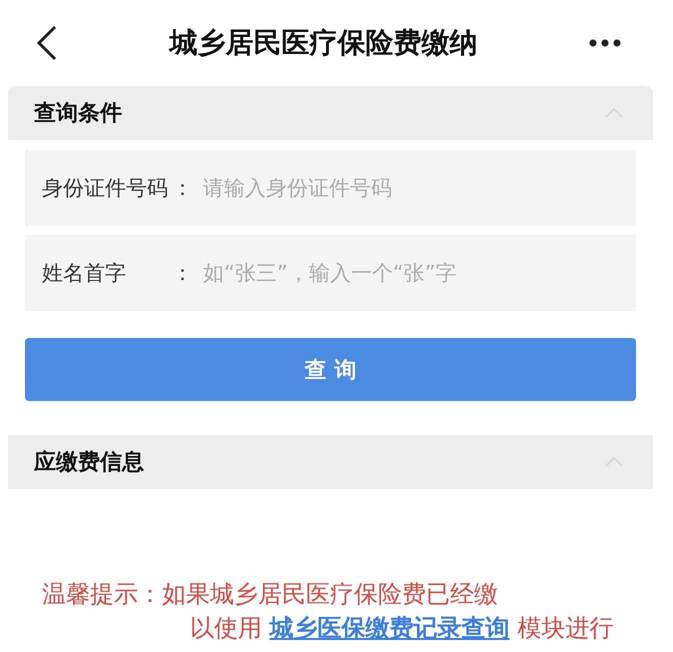 This screenshot has height=652, width=673. Describe the element at coordinates (390, 628) in the screenshot. I see `records-link: 城乡医保缴费记录查询` at that location.